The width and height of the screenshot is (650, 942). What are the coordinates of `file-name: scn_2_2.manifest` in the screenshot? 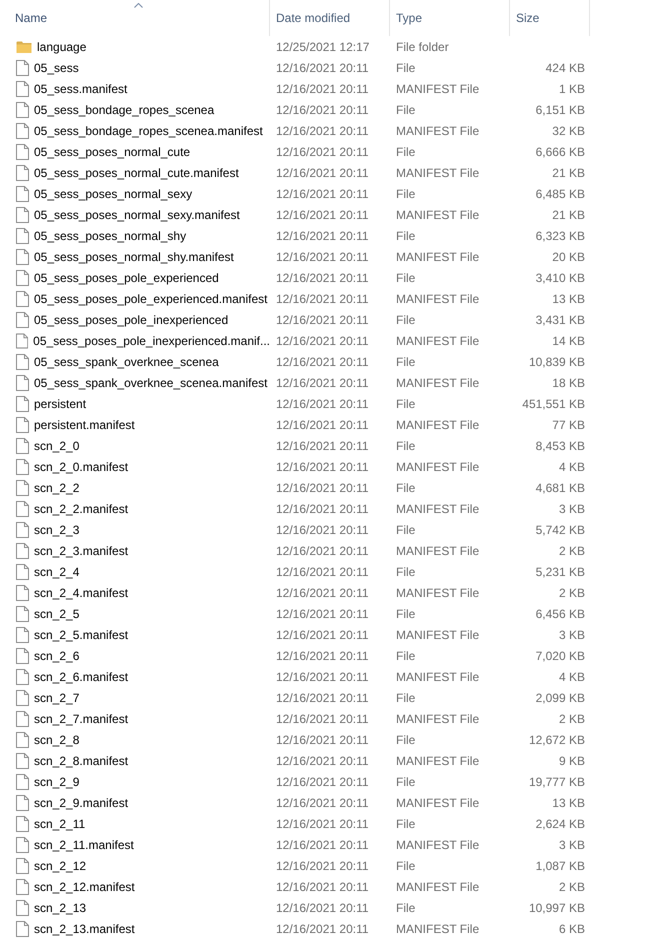 It's located at (81, 509).